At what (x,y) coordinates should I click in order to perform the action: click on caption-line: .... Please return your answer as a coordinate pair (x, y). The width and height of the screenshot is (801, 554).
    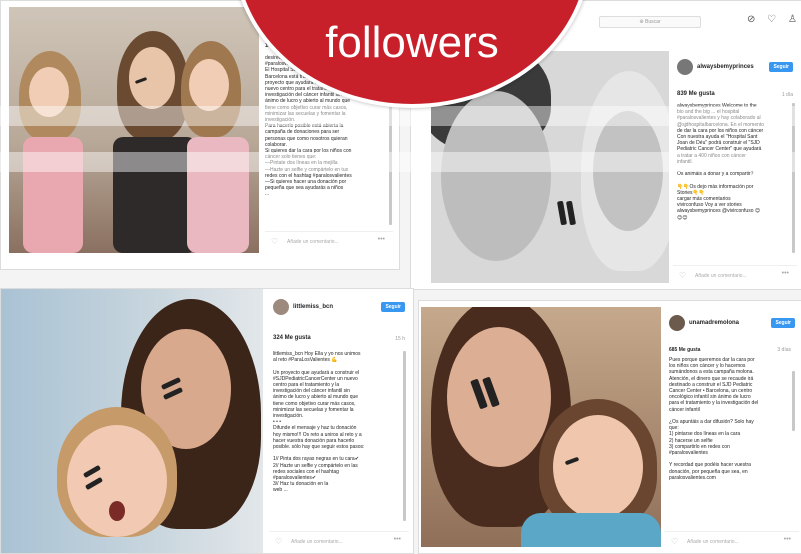
    Looking at the image, I should click on (267, 194).